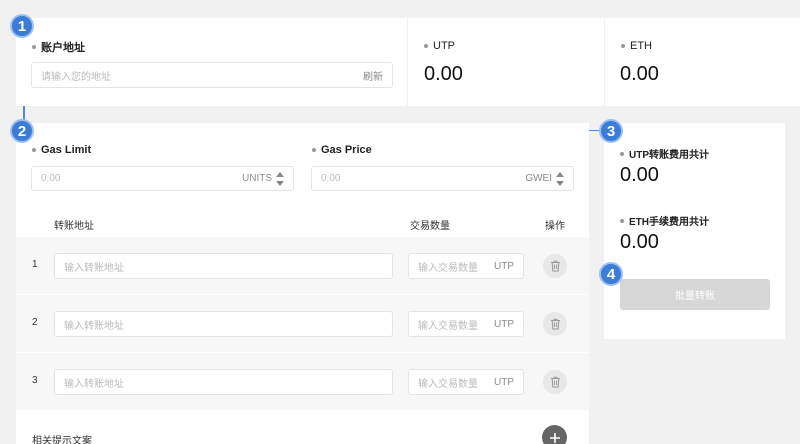 The image size is (800, 444). What do you see at coordinates (74, 226) in the screenshot?
I see `column-address: 转账地址` at bounding box center [74, 226].